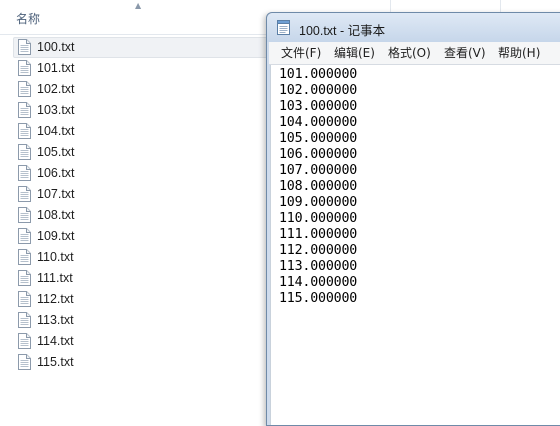  What do you see at coordinates (56, 47) in the screenshot?
I see `file-name: 100.txt` at bounding box center [56, 47].